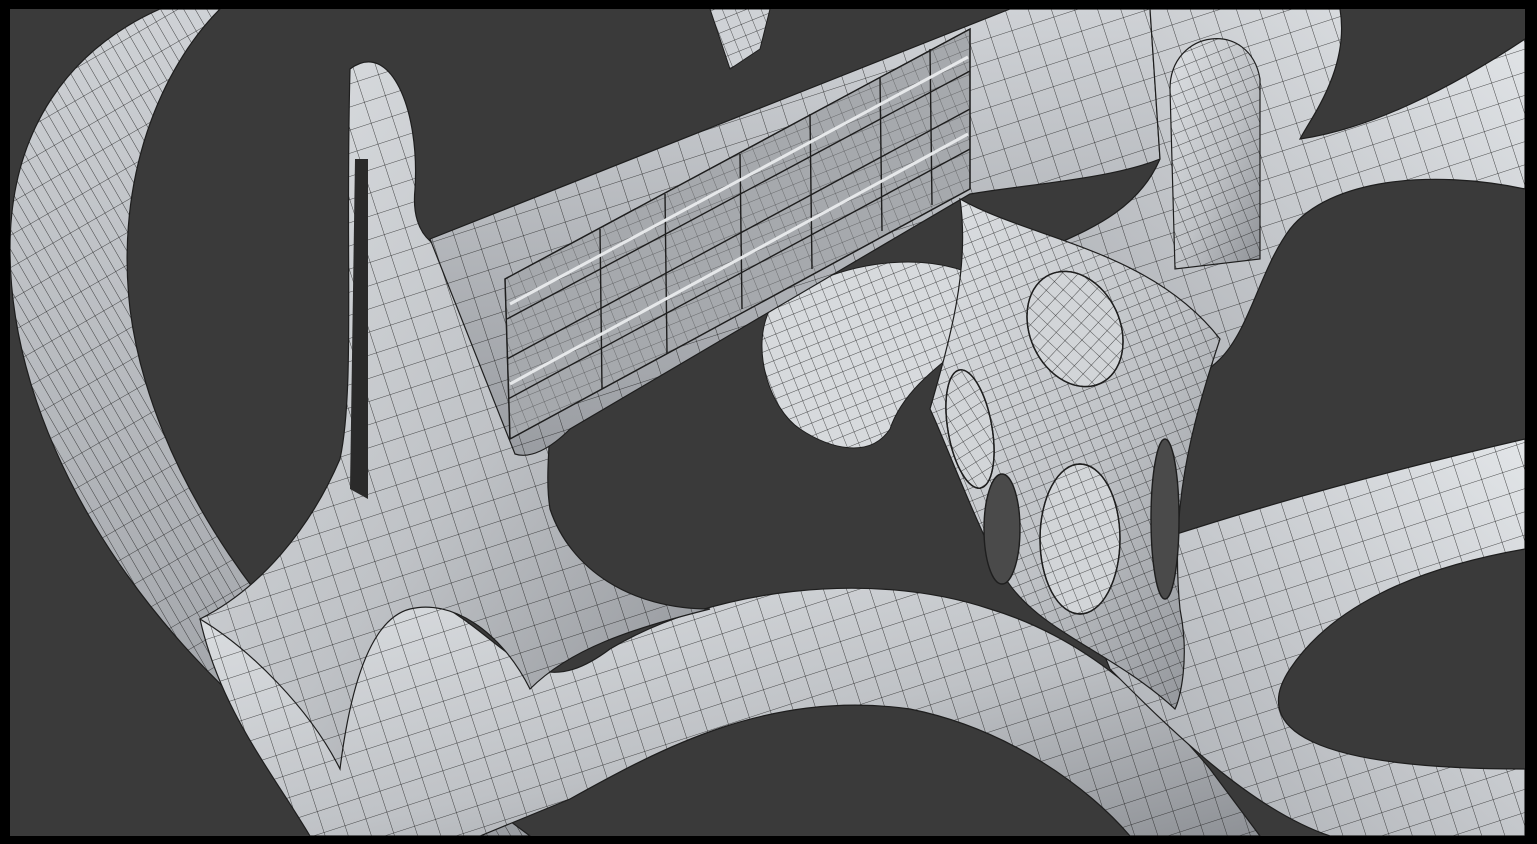 The height and width of the screenshot is (844, 1537). What do you see at coordinates (740, 39) in the screenshot?
I see `background-tower` at bounding box center [740, 39].